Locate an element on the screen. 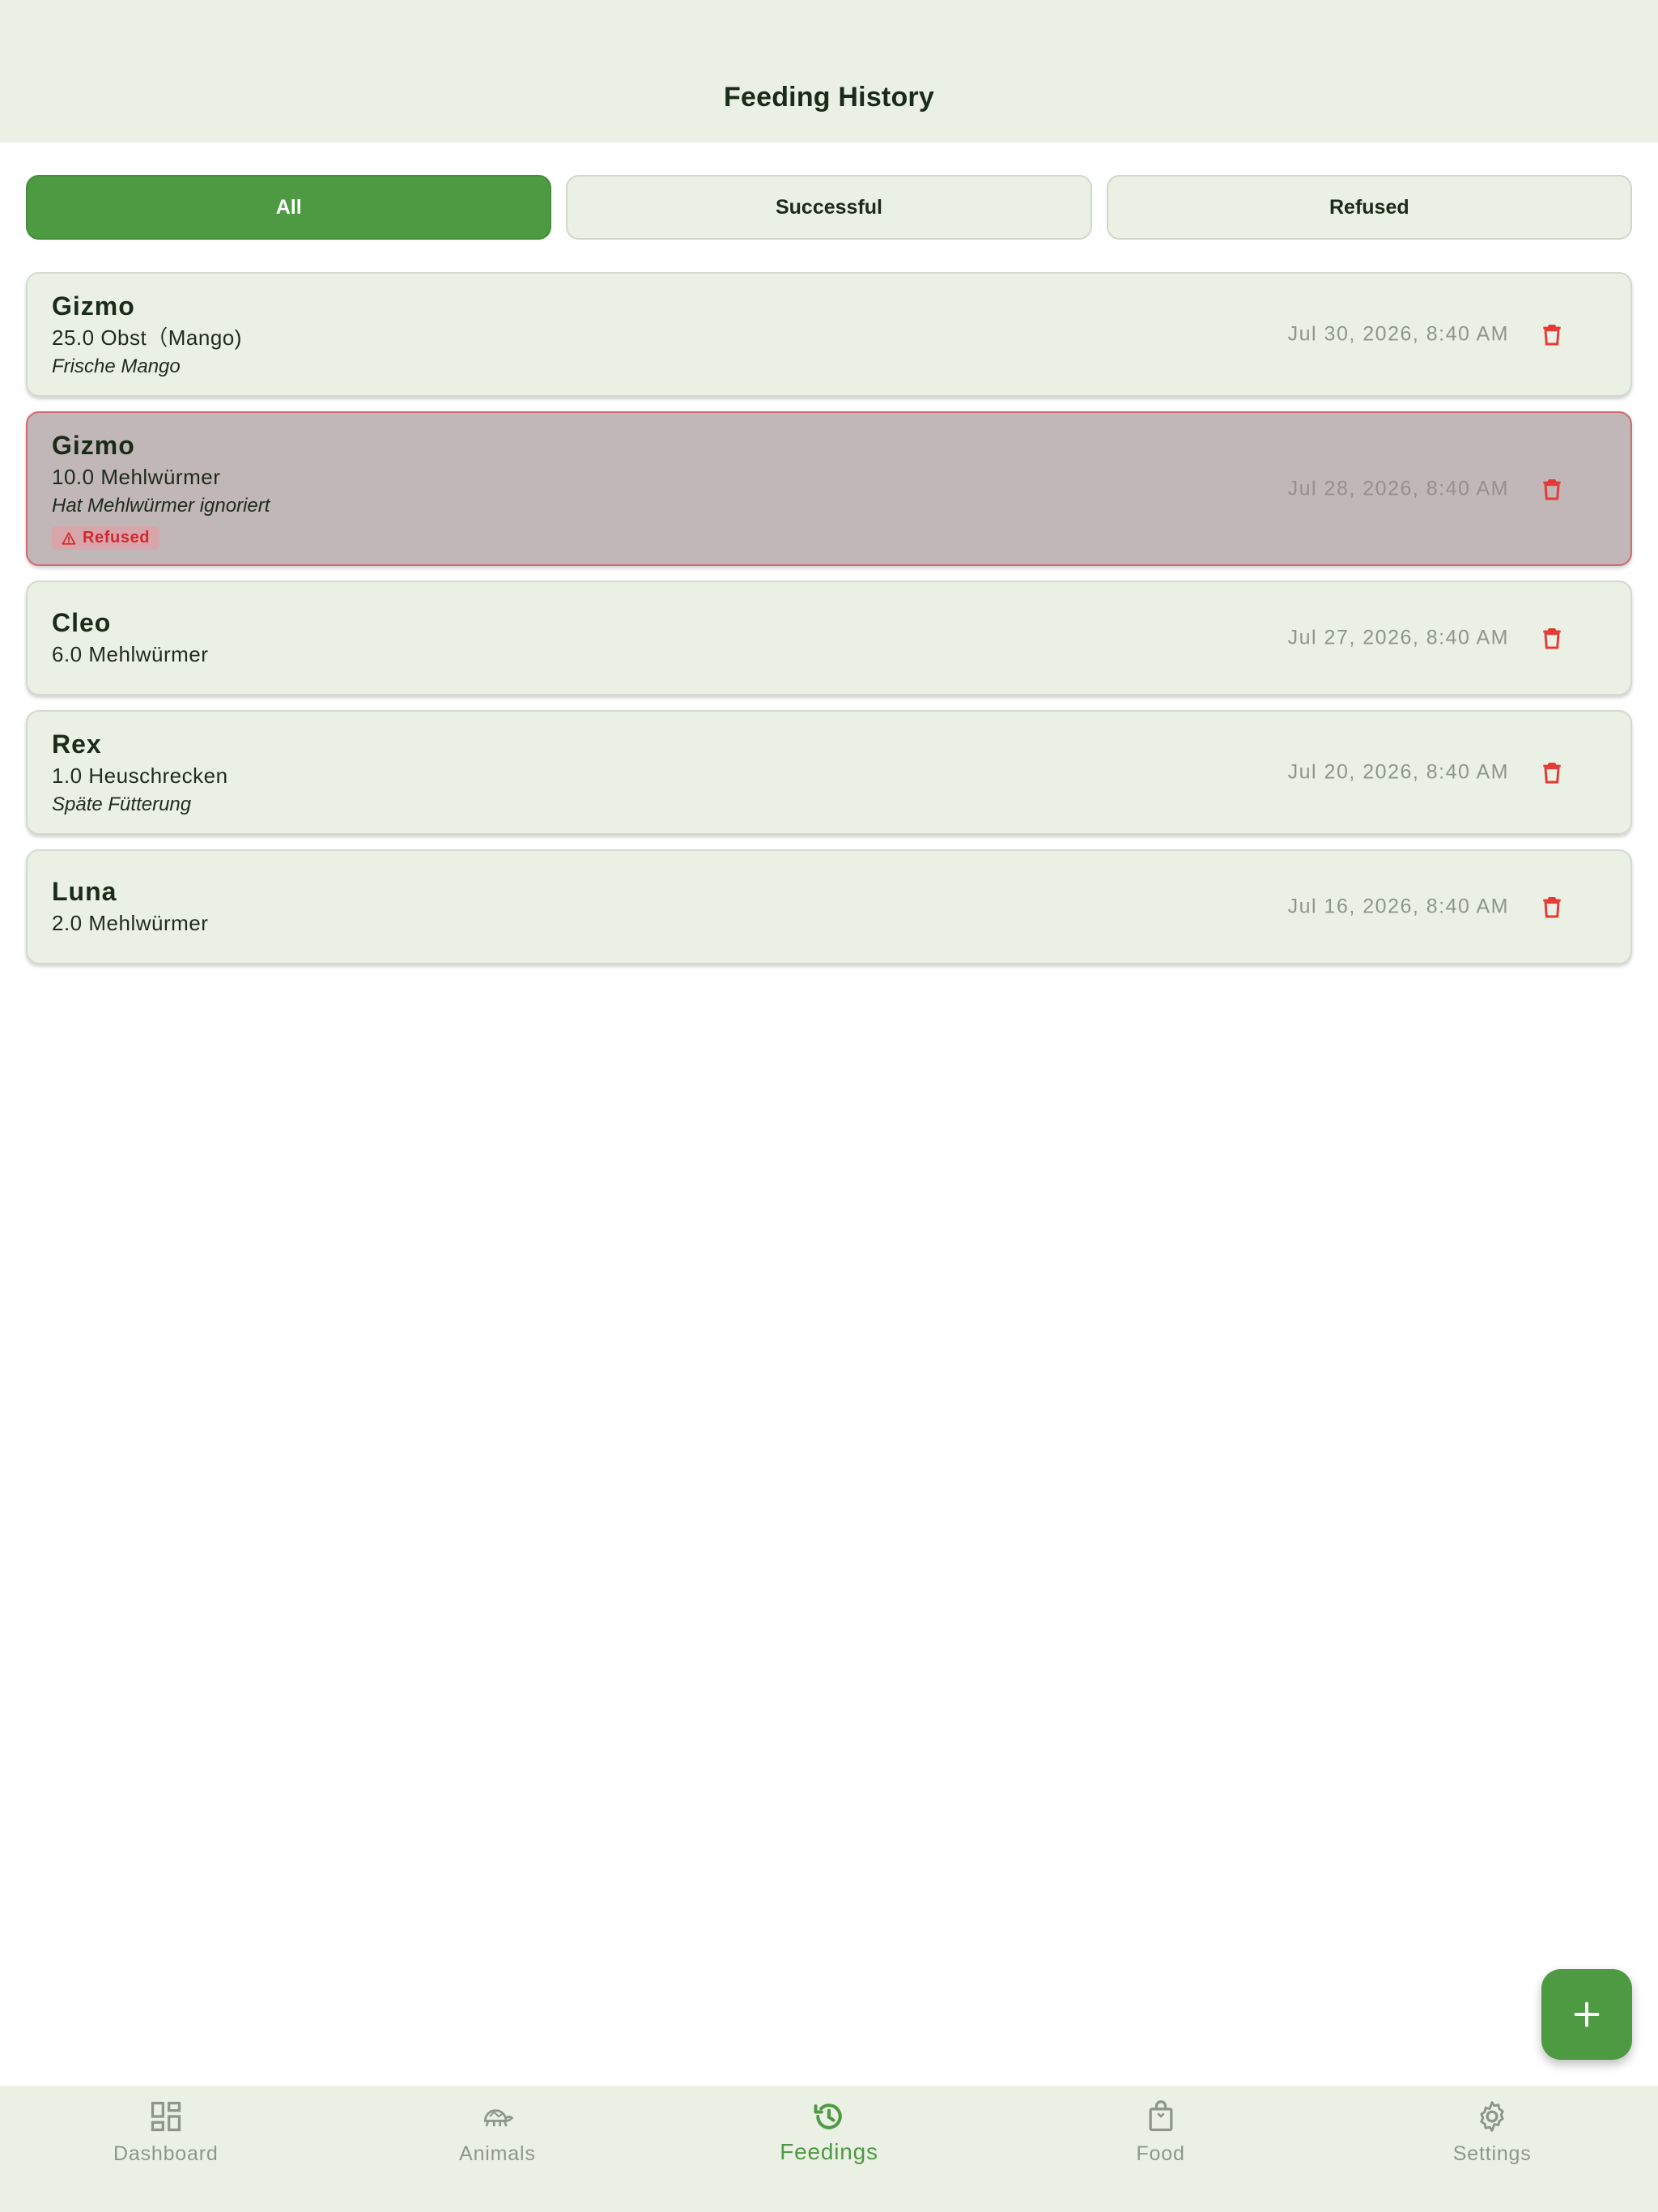 This screenshot has height=2212, width=1658. feeding-date: Jul 16, 2026, 8:40 AM is located at coordinates (1398, 907).